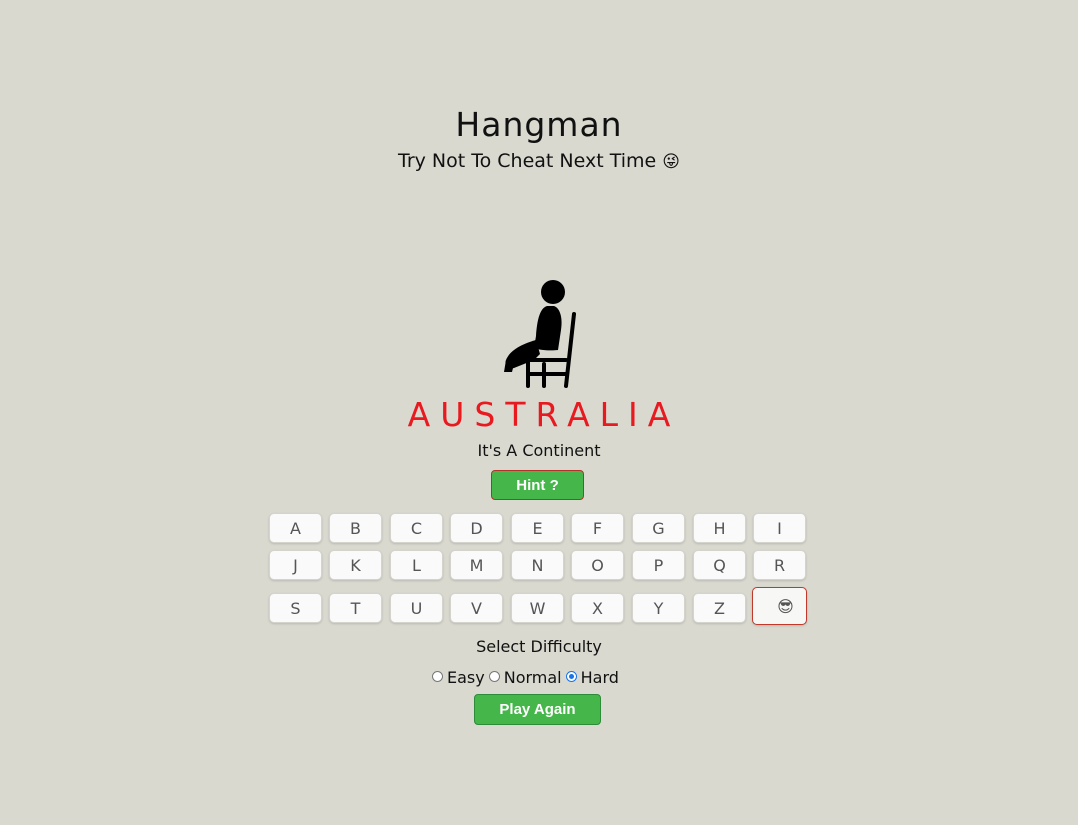  Describe the element at coordinates (295, 565) in the screenshot. I see `letter-key-j: J` at that location.